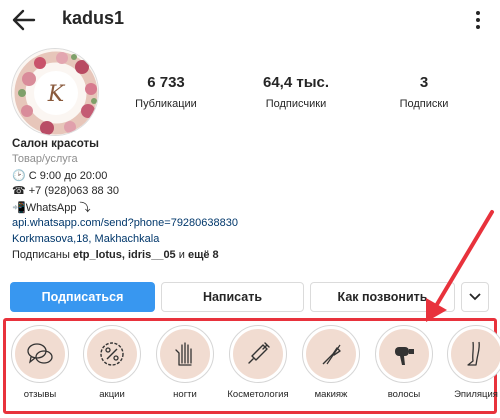 This screenshot has height=418, width=500. Describe the element at coordinates (112, 394) in the screenshot. I see `highlight-label: акции` at that location.